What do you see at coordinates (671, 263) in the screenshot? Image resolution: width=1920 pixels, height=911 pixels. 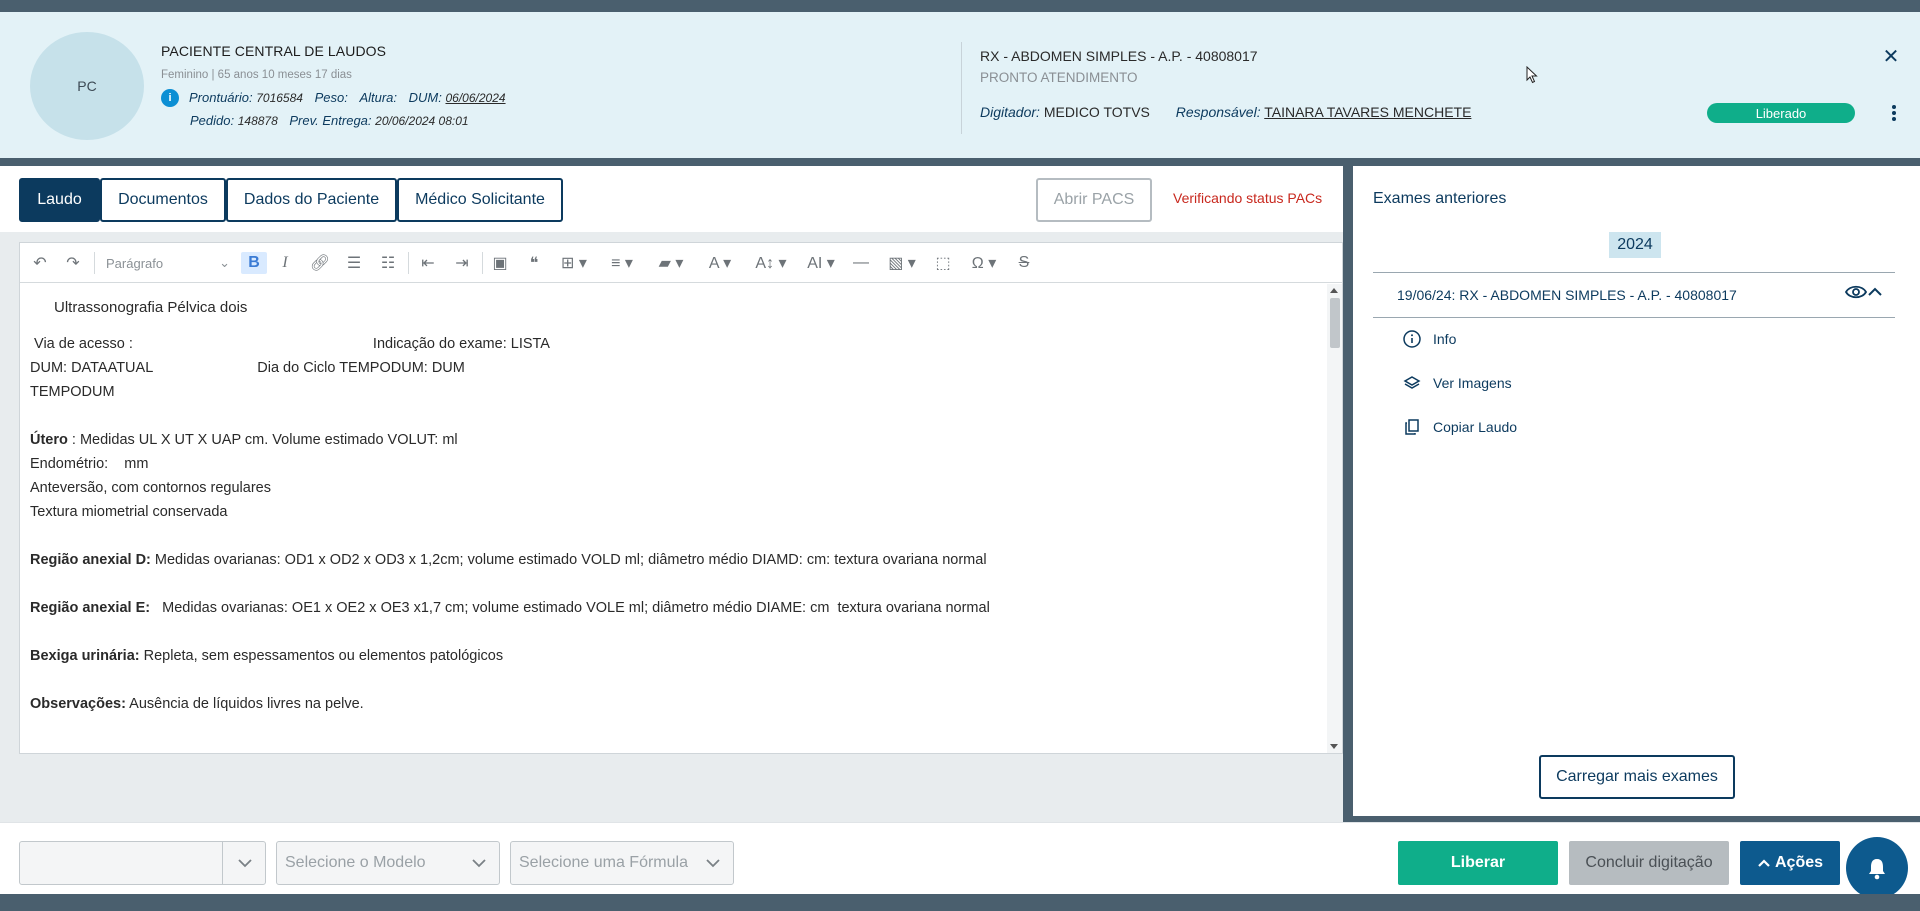 I see `highlight-icon: ▰ ▾` at bounding box center [671, 263].